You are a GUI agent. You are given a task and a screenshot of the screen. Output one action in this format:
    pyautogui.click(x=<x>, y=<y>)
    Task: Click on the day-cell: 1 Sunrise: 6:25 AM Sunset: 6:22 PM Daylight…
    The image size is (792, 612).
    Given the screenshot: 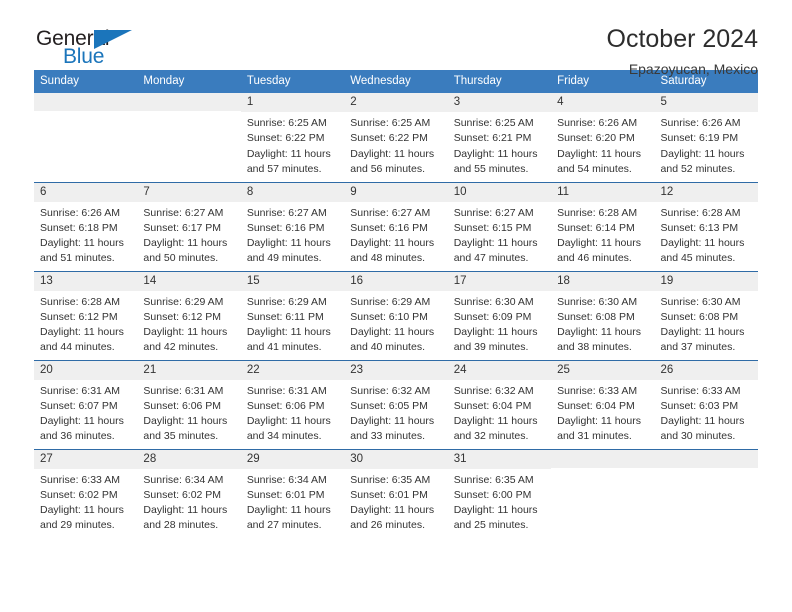 What is the action you would take?
    pyautogui.click(x=292, y=137)
    